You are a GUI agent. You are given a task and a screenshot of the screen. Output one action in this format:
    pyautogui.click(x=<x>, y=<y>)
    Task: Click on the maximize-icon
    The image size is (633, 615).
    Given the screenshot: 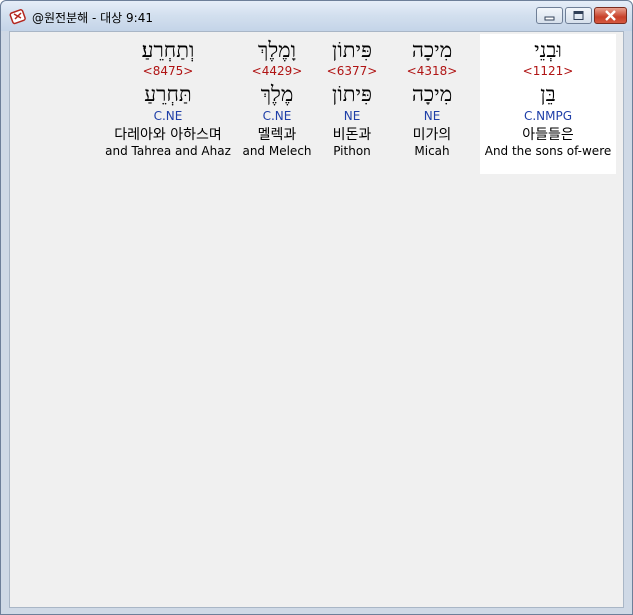 What is the action you would take?
    pyautogui.click(x=578, y=15)
    